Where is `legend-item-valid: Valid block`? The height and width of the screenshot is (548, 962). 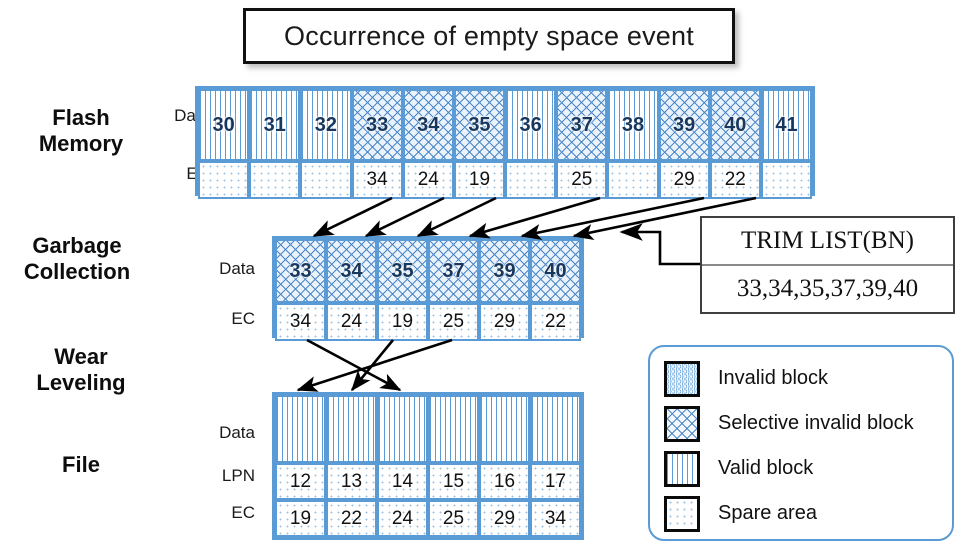
legend-item-valid: Valid block is located at coordinates (808, 468).